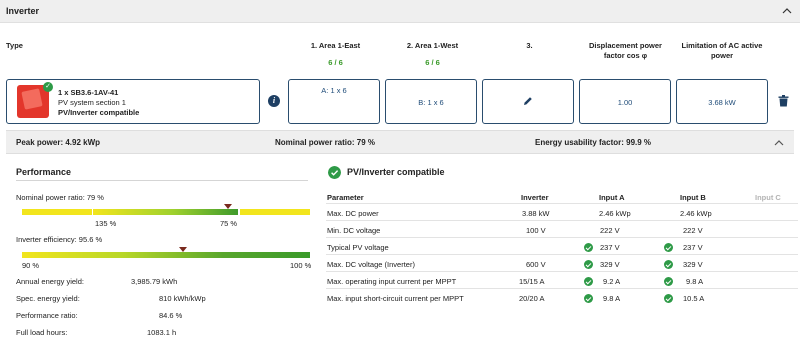 Image resolution: width=800 pixels, height=343 pixels. What do you see at coordinates (59, 239) in the screenshot?
I see `efficiency-label: Inverter efficiency: 95.6 %` at bounding box center [59, 239].